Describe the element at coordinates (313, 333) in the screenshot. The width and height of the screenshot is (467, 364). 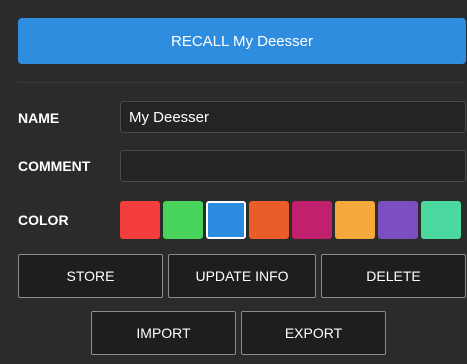
I see `export-button: EXPORT` at that location.